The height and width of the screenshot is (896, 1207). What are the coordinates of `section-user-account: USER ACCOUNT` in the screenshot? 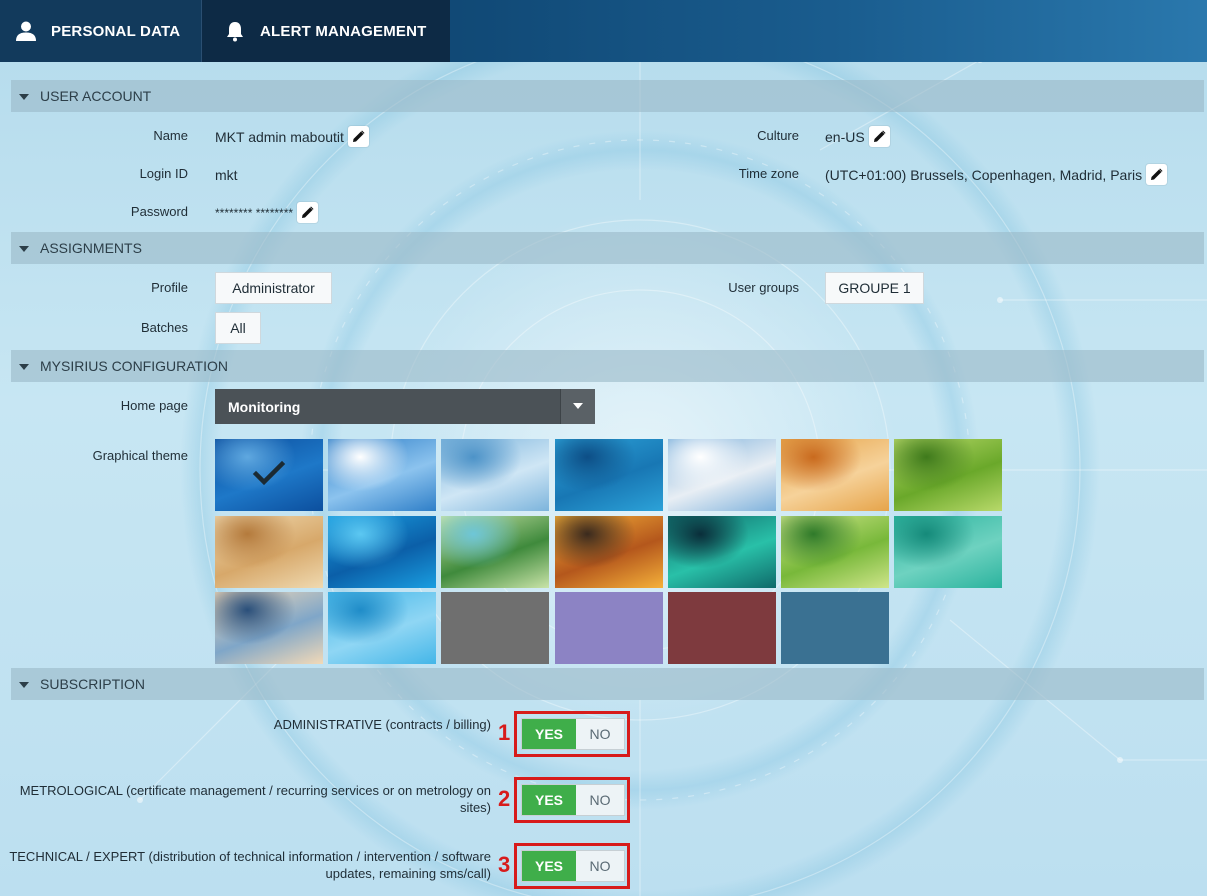 It's located at (607, 96).